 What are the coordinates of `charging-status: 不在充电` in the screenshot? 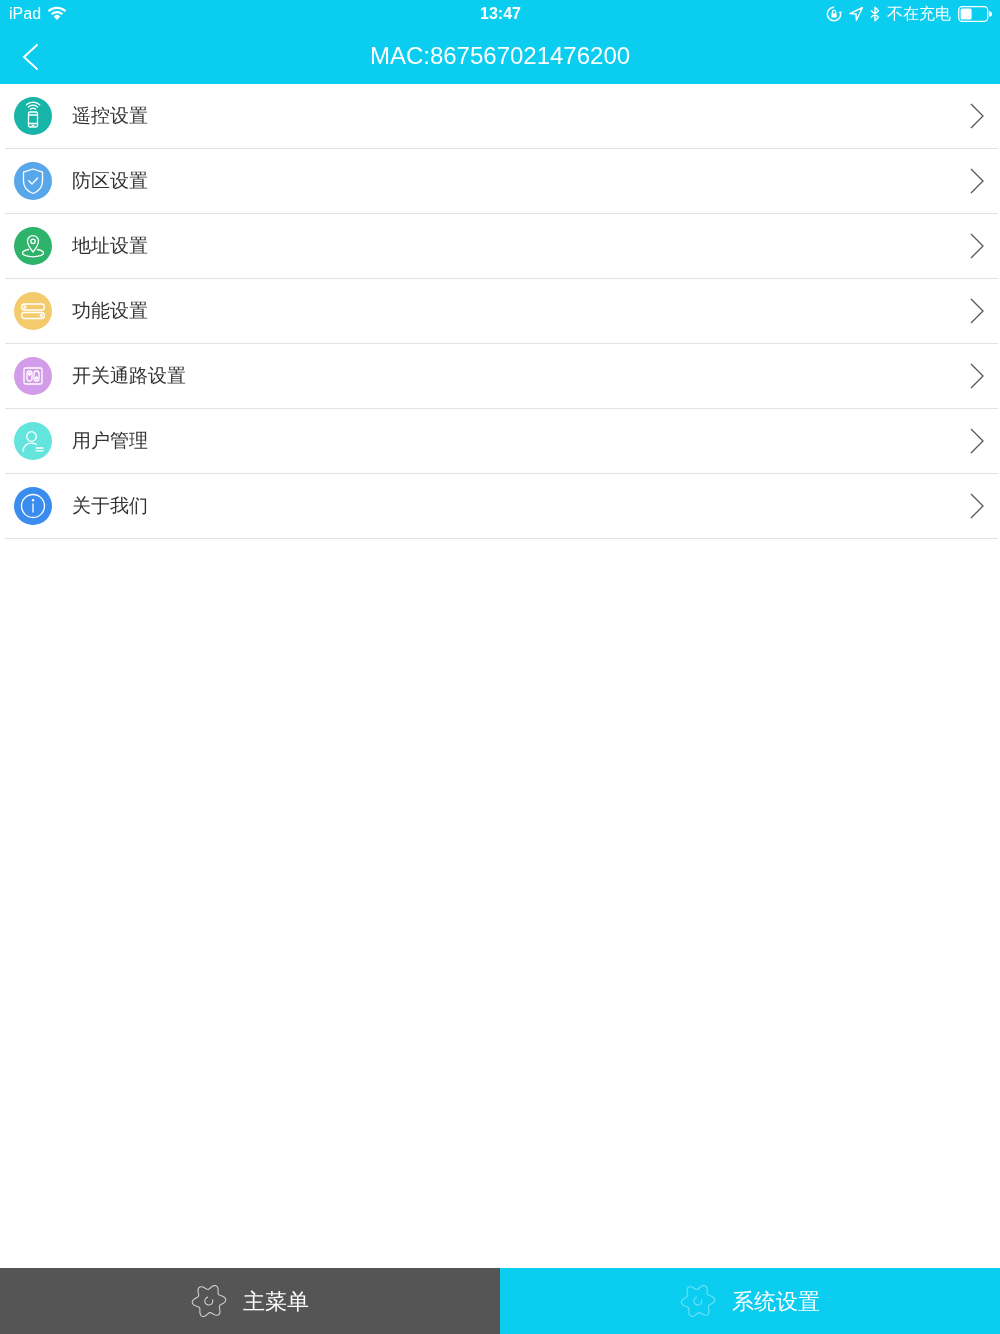 It's located at (919, 13).